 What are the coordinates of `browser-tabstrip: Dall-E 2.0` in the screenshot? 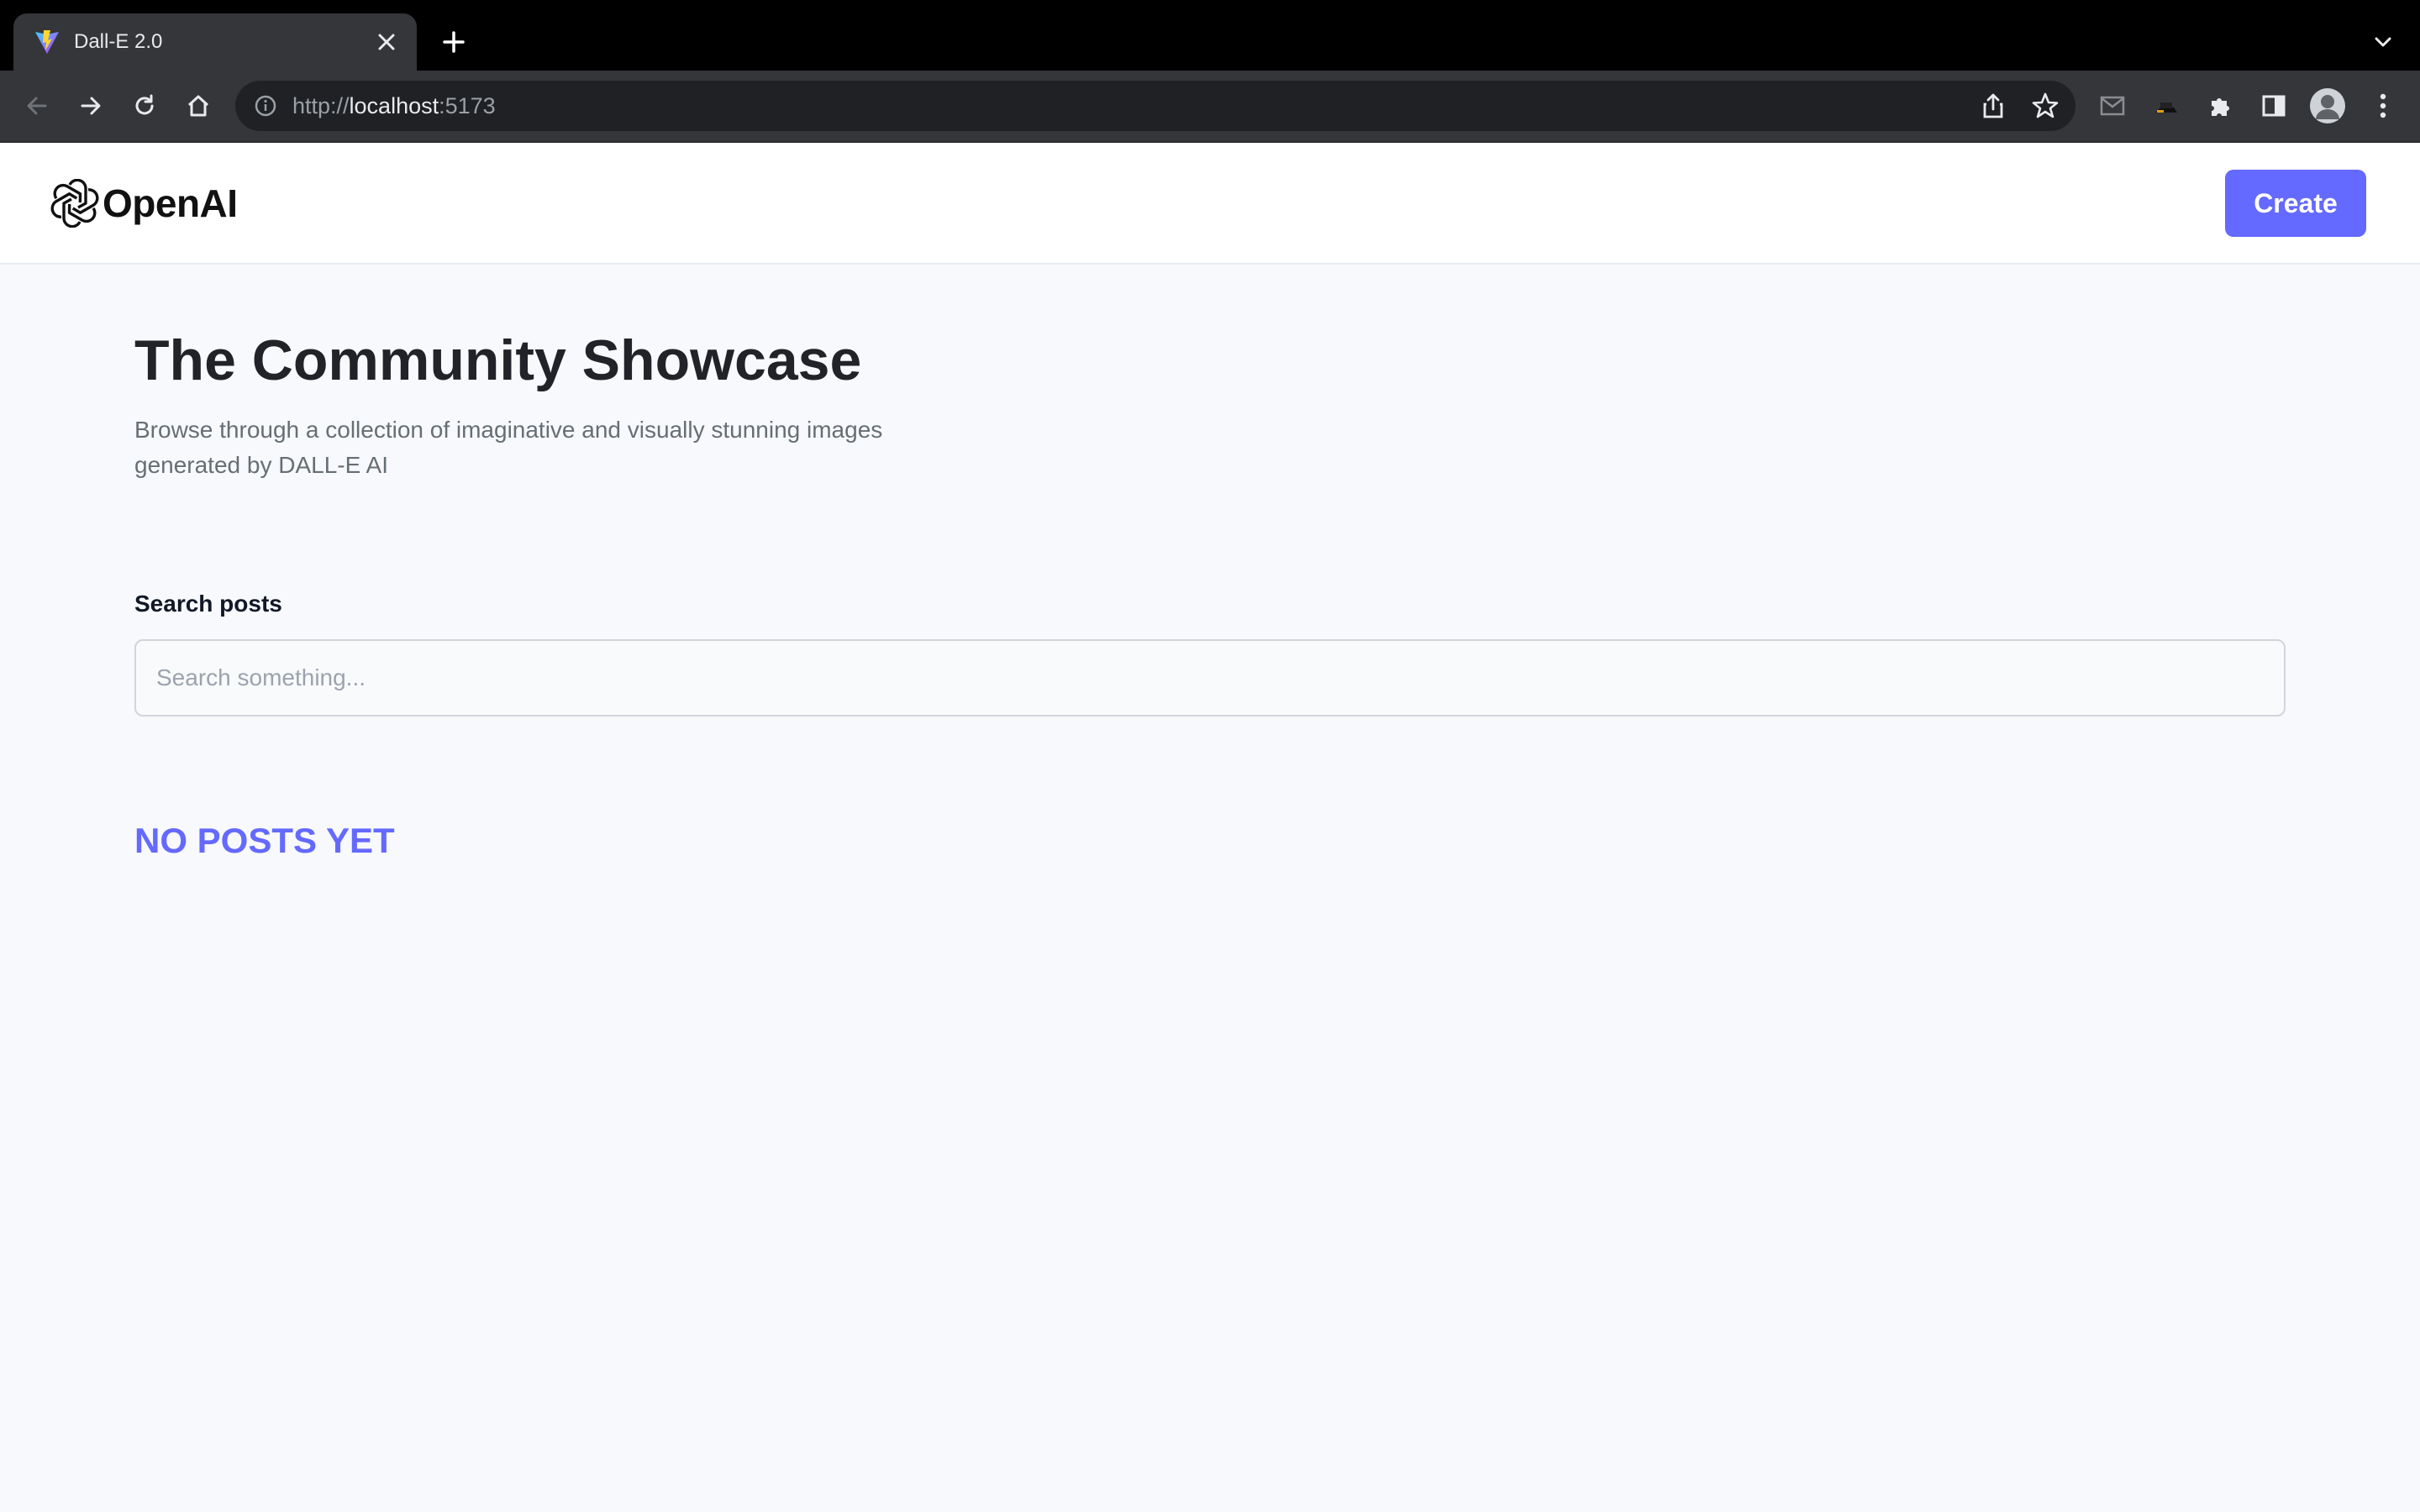 It's located at (1210, 35).